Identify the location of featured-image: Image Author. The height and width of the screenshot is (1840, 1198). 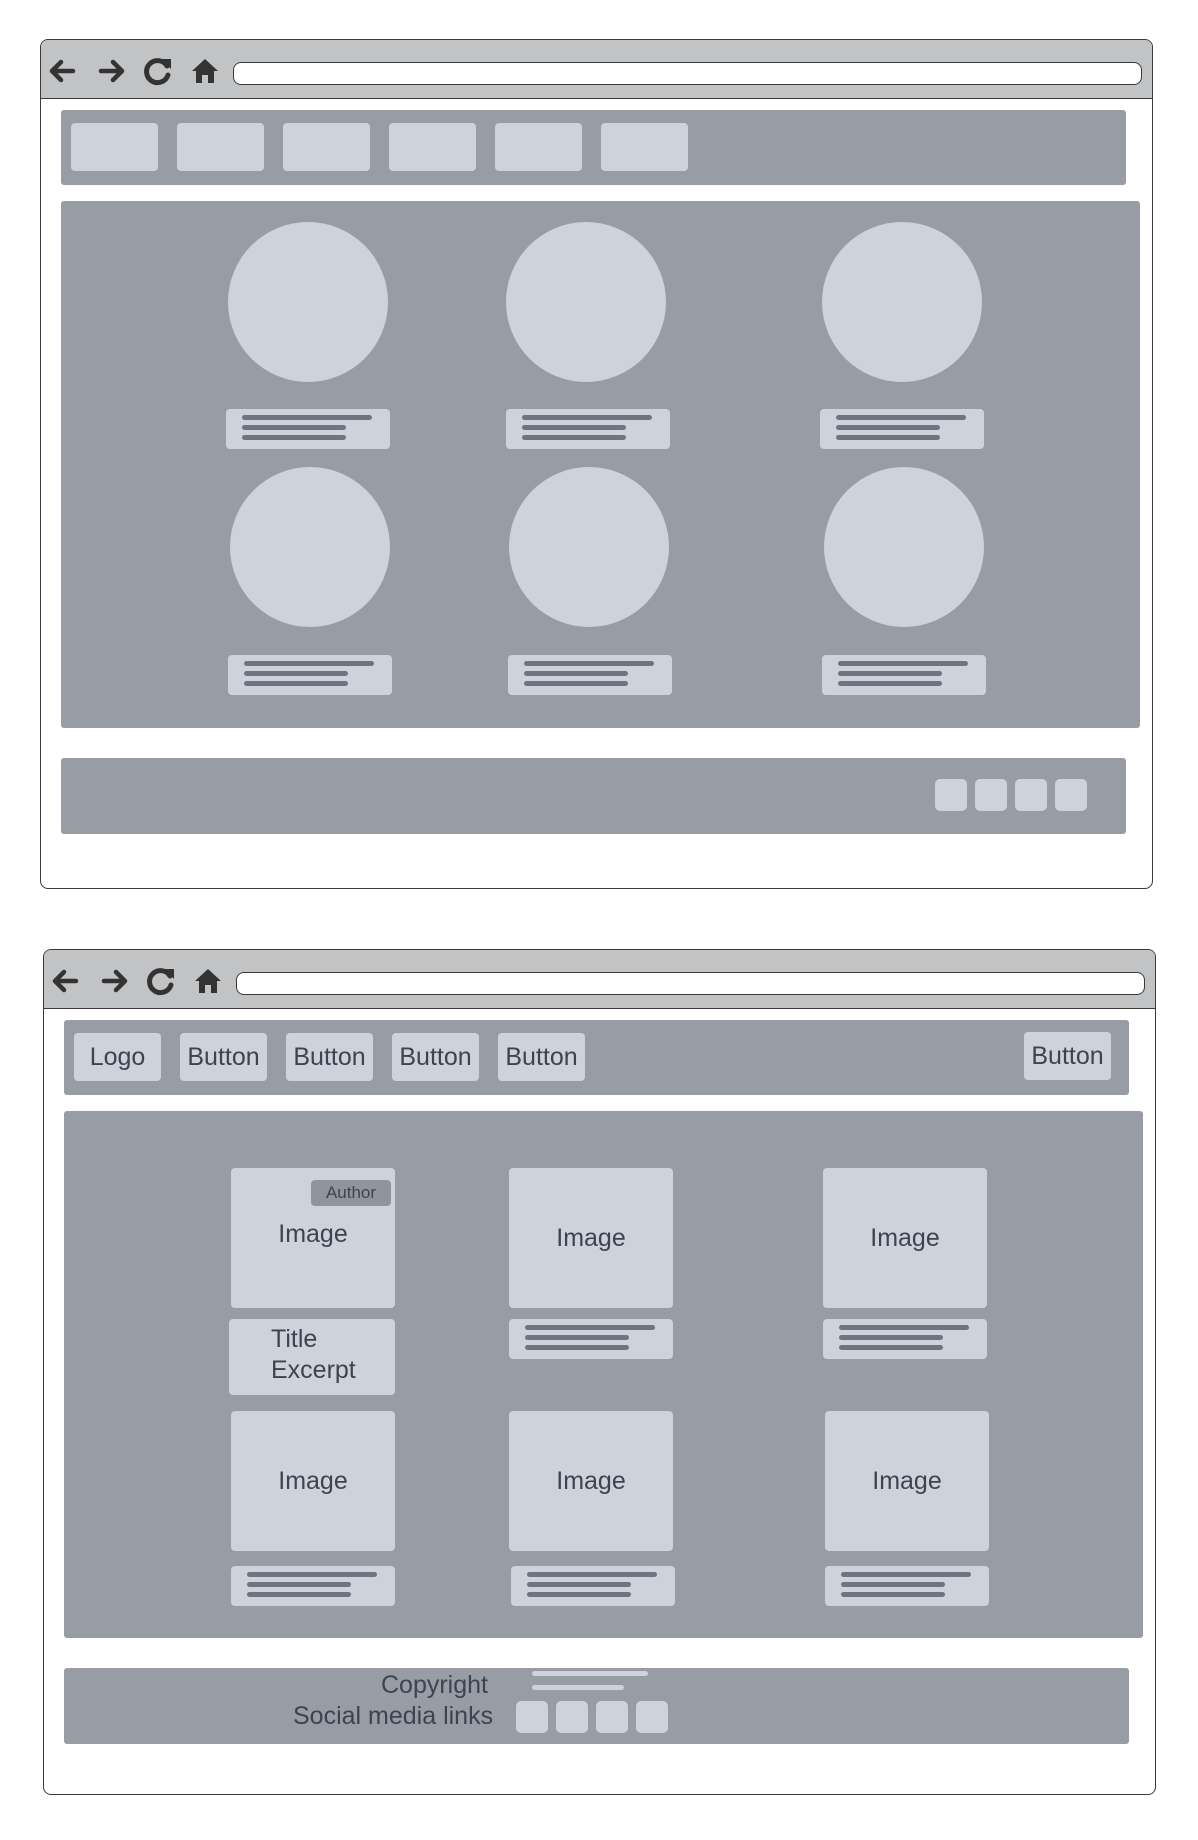
(313, 1238).